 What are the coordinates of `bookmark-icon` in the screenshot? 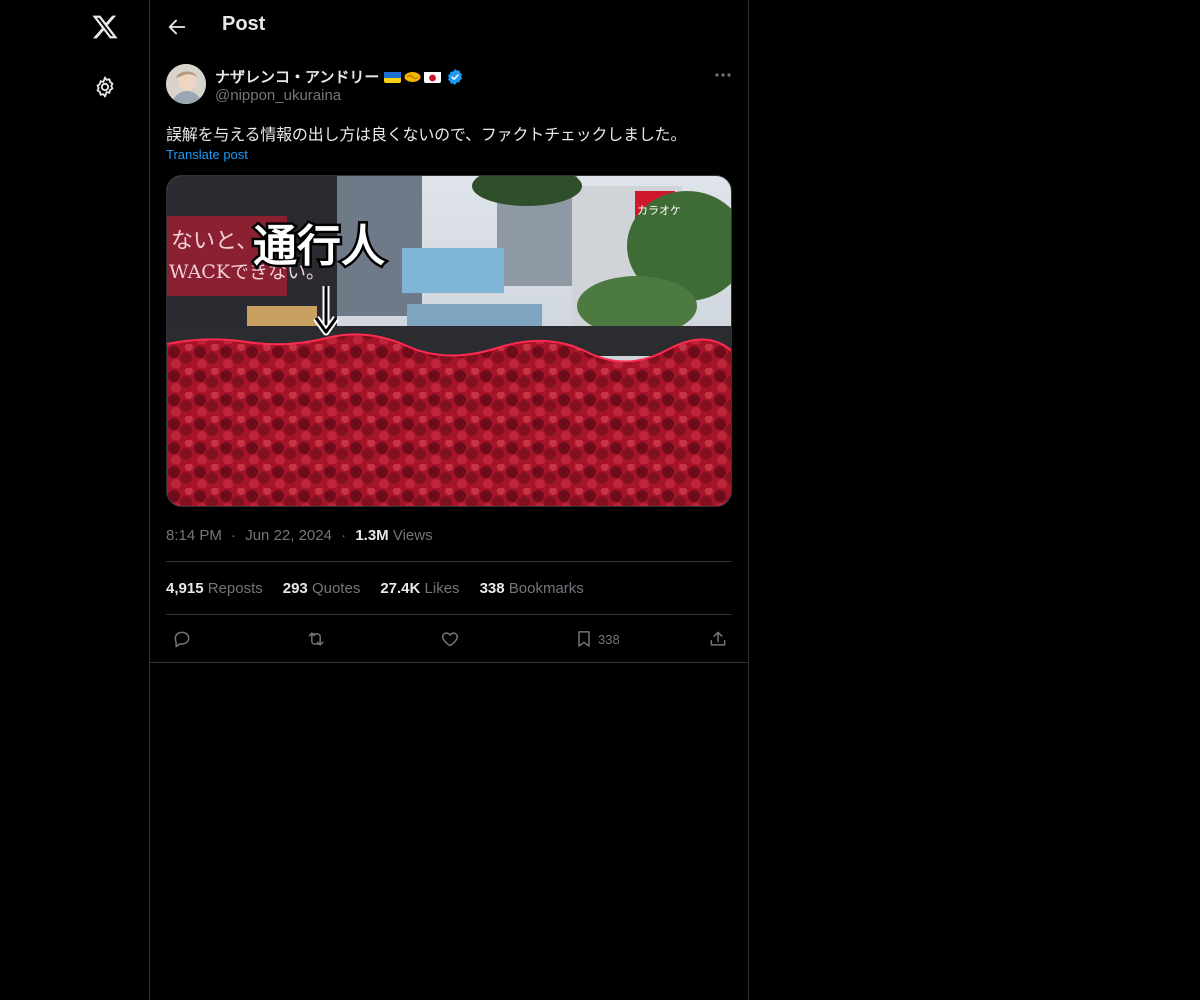 It's located at (584, 639).